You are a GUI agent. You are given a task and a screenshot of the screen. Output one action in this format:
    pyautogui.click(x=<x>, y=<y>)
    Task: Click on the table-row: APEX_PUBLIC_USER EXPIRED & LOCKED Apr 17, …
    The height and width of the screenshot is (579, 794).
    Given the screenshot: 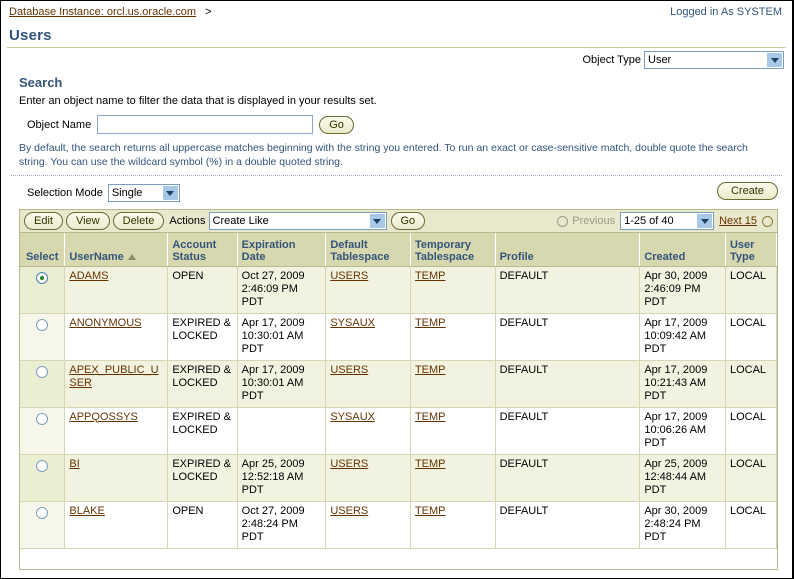 What is the action you would take?
    pyautogui.click(x=398, y=384)
    